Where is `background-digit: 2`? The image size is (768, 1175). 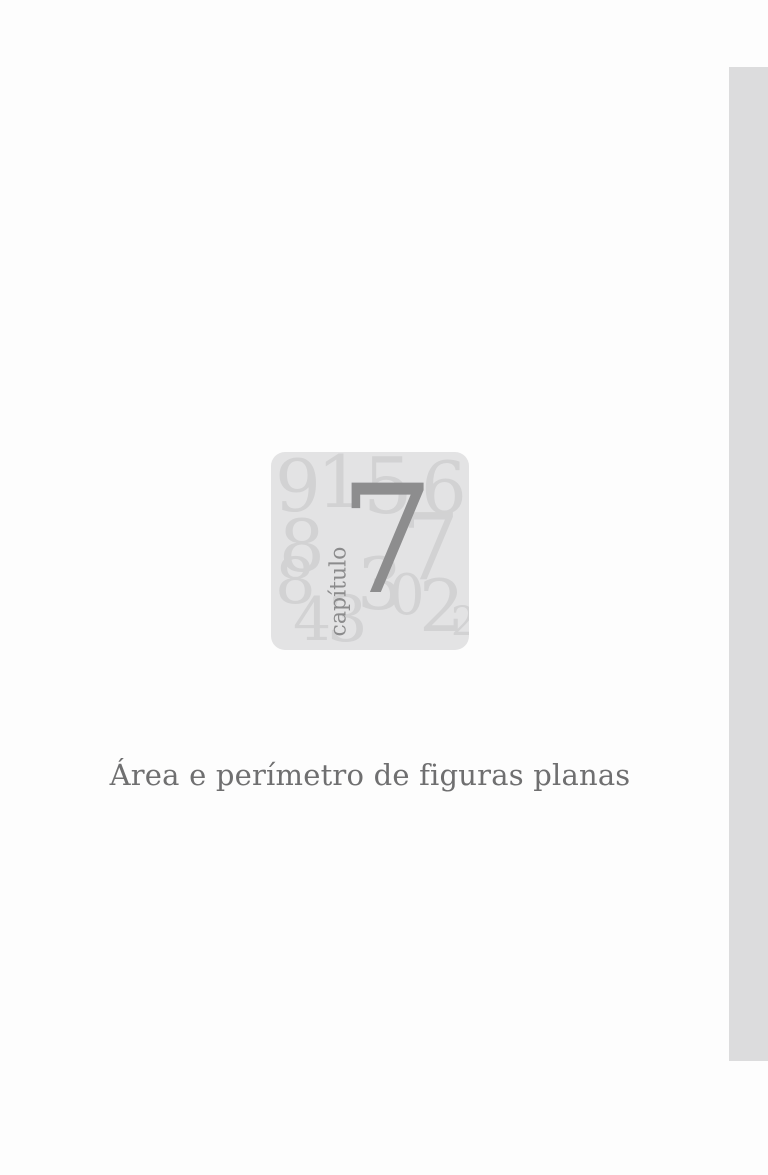
background-digit: 2 is located at coordinates (460, 622).